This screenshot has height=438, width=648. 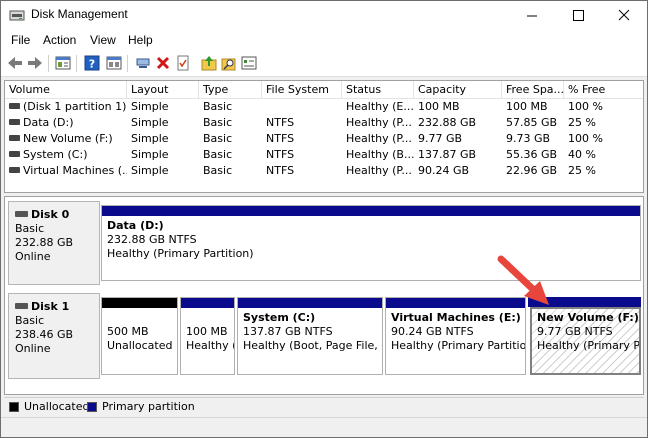 What do you see at coordinates (458, 345) in the screenshot?
I see `partition-status: Healthy (Primary Partition` at bounding box center [458, 345].